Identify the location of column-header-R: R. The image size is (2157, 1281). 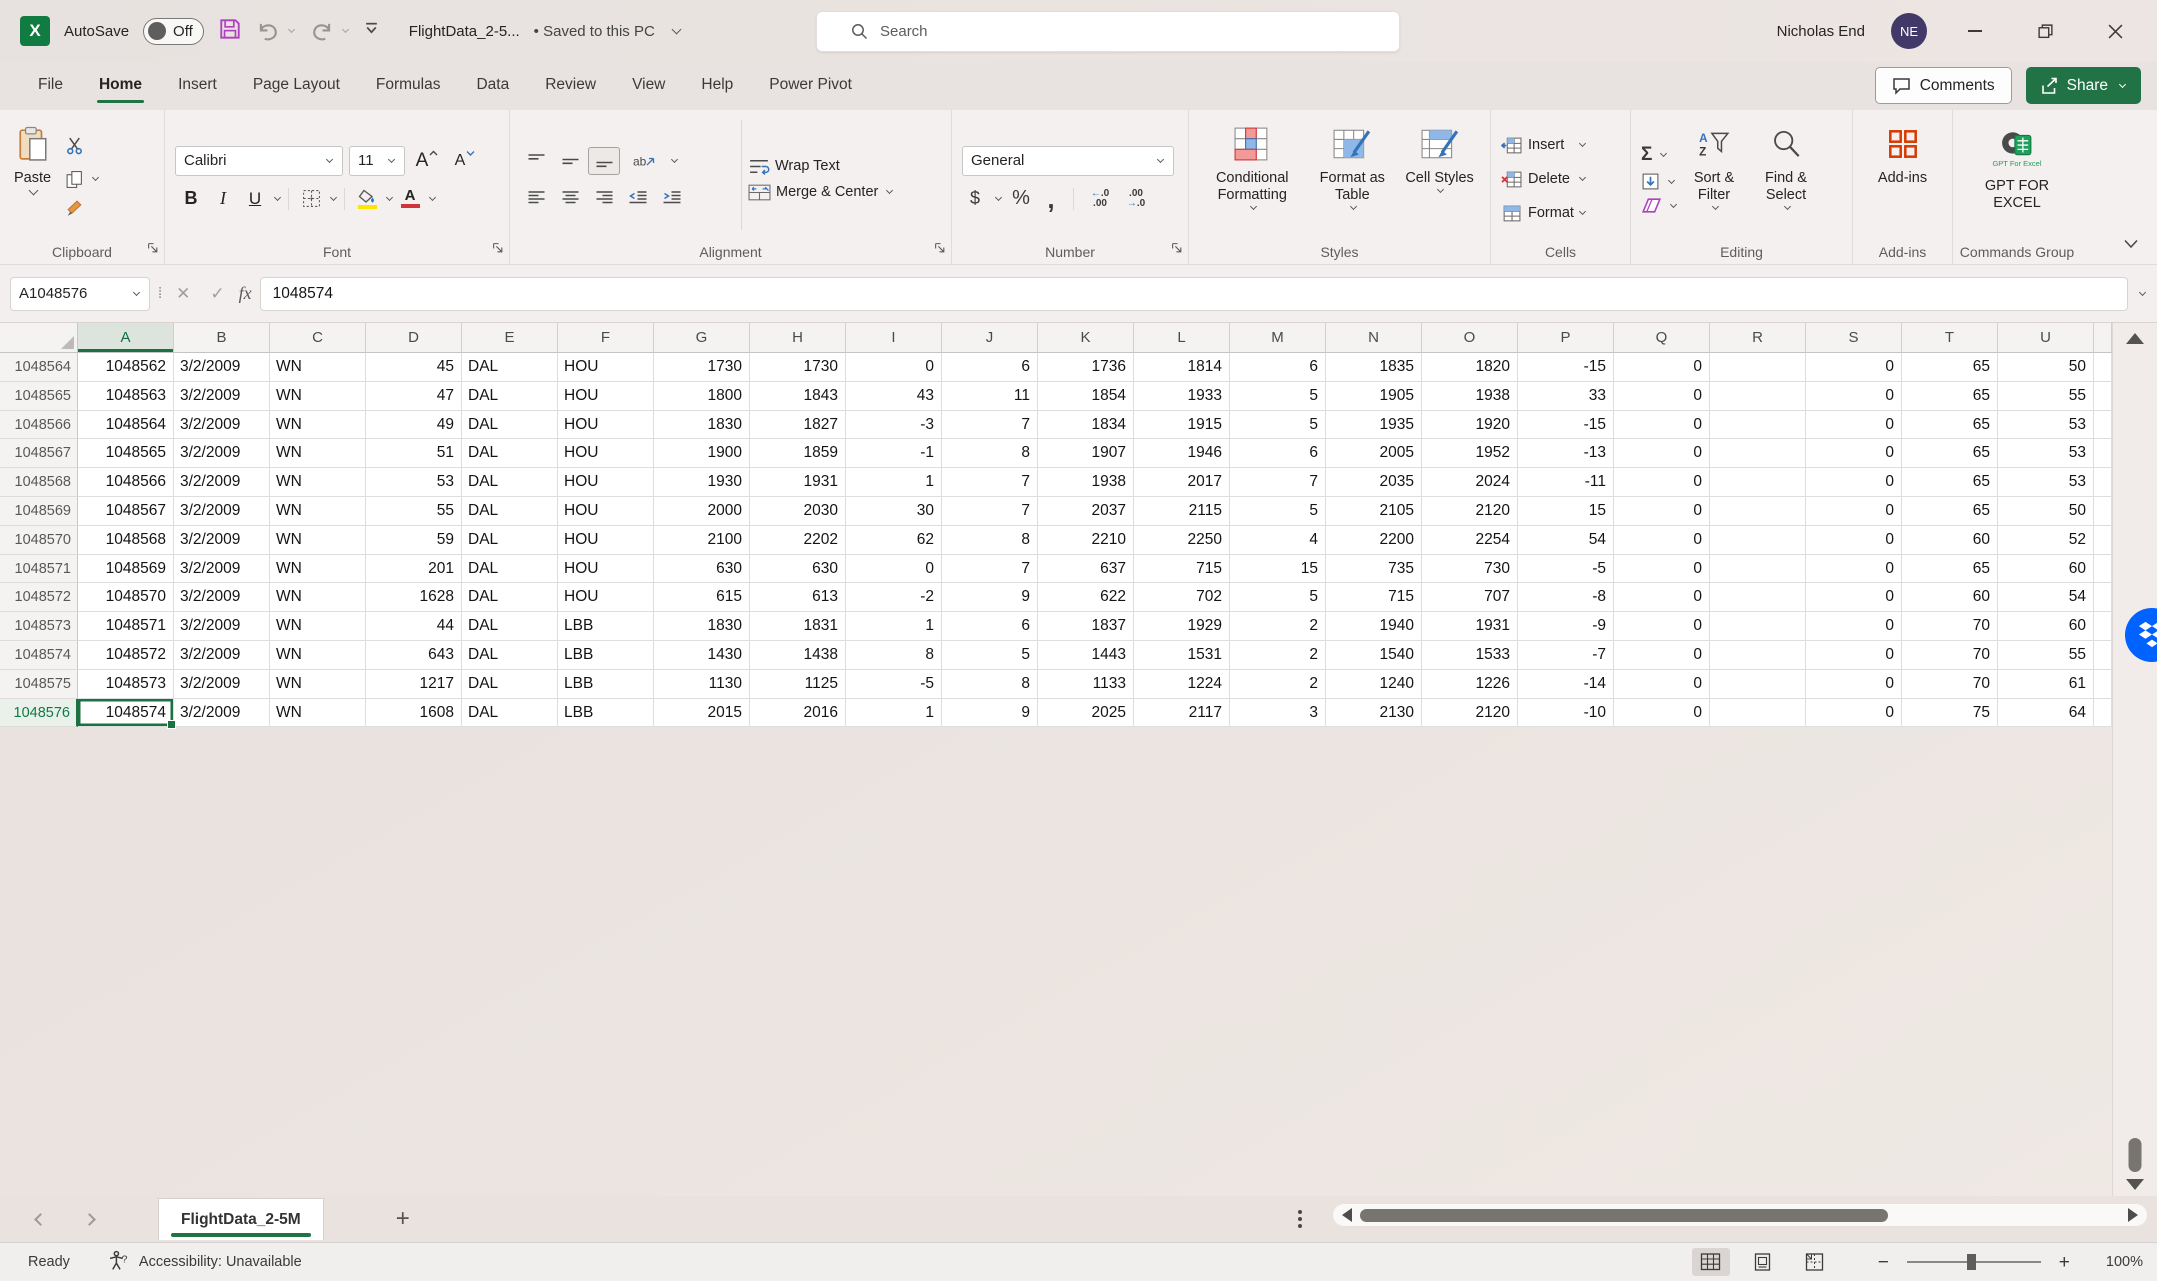
(1758, 338).